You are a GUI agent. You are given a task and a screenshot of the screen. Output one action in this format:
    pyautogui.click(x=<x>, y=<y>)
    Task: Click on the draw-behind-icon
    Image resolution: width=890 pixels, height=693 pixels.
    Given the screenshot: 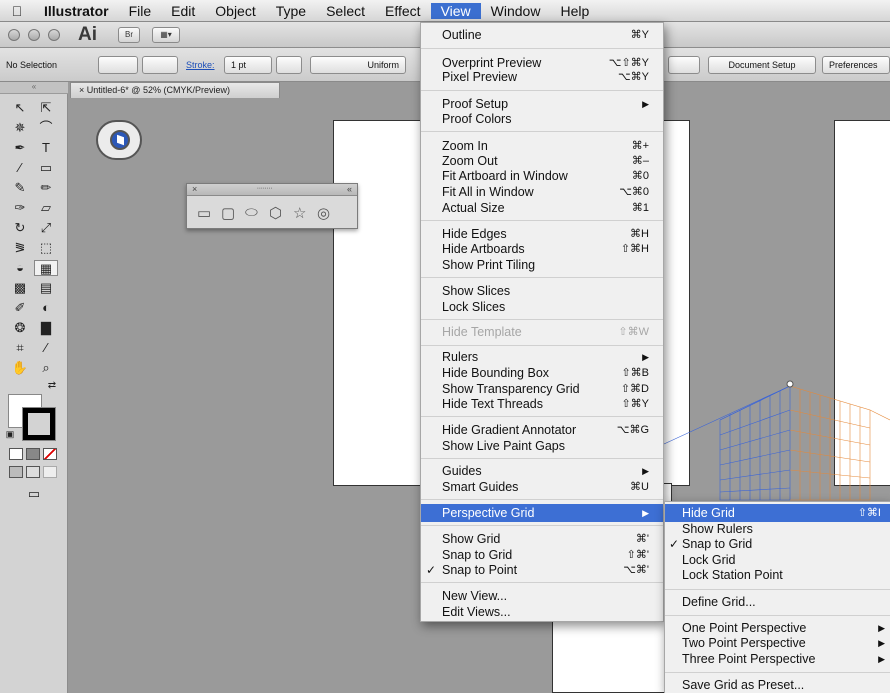 What is the action you would take?
    pyautogui.click(x=33, y=472)
    